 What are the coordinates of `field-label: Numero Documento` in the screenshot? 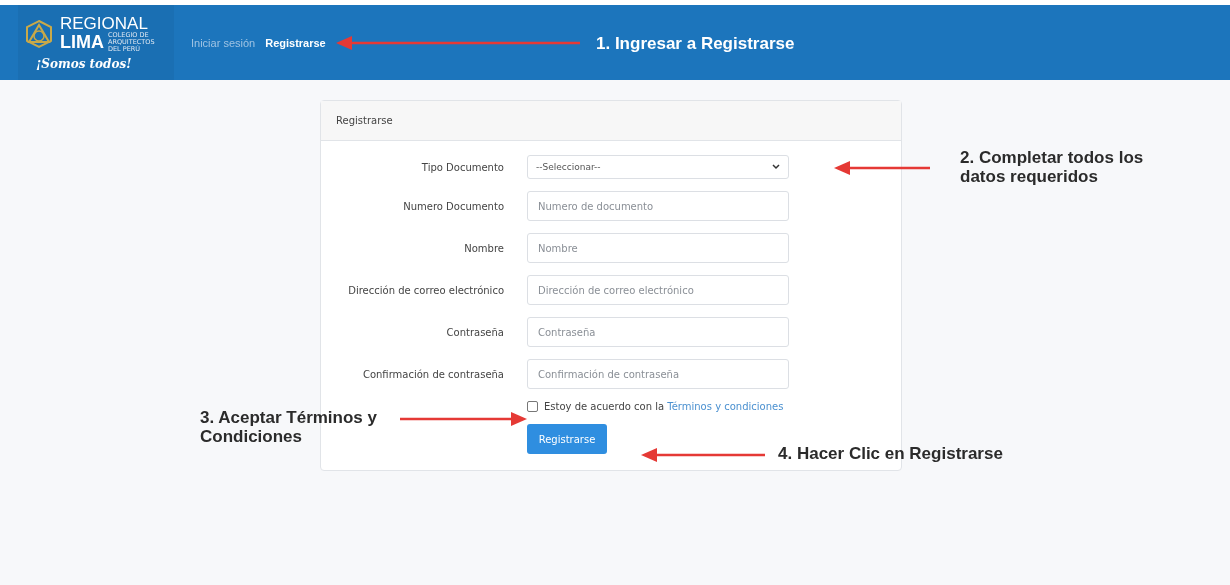 It's located at (453, 206).